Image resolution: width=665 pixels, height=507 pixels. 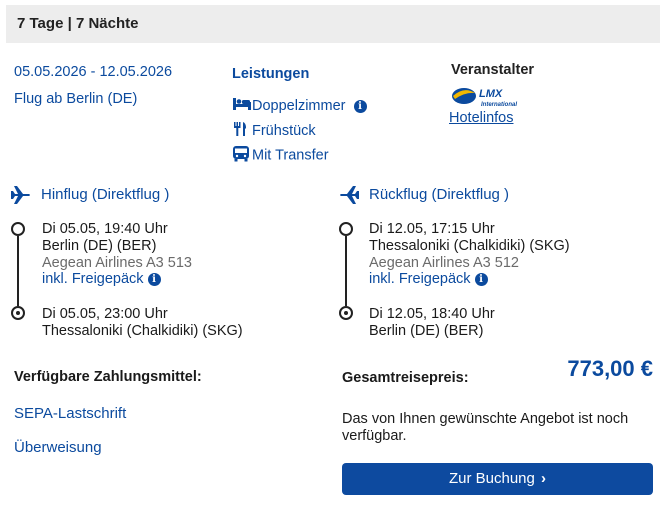 I want to click on payment-method-transfer: Überweisung, so click(x=58, y=447).